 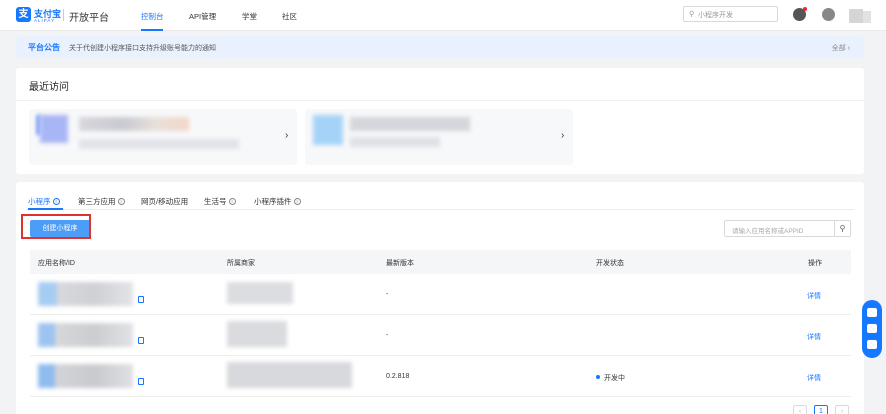 What do you see at coordinates (152, 16) in the screenshot?
I see `nav-console: 控制台` at bounding box center [152, 16].